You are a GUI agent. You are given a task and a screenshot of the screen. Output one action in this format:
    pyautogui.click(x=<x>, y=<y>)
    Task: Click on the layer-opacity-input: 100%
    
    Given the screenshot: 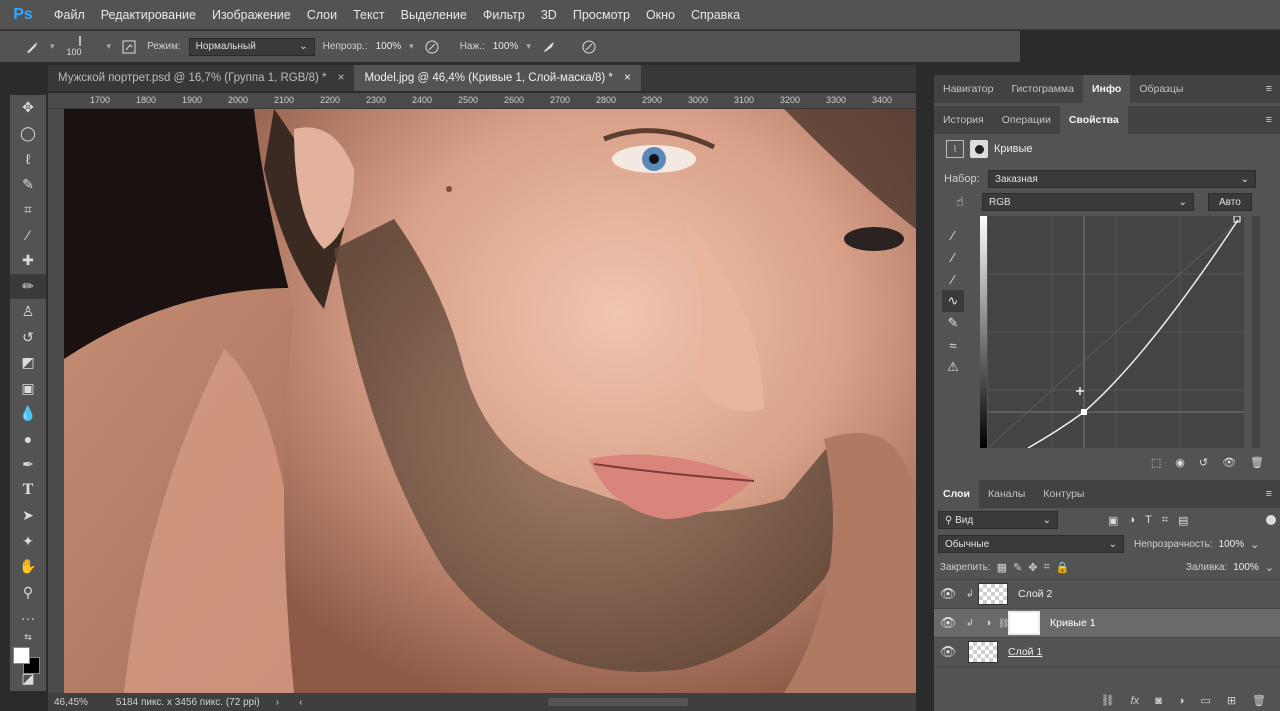 What is the action you would take?
    pyautogui.click(x=1232, y=544)
    